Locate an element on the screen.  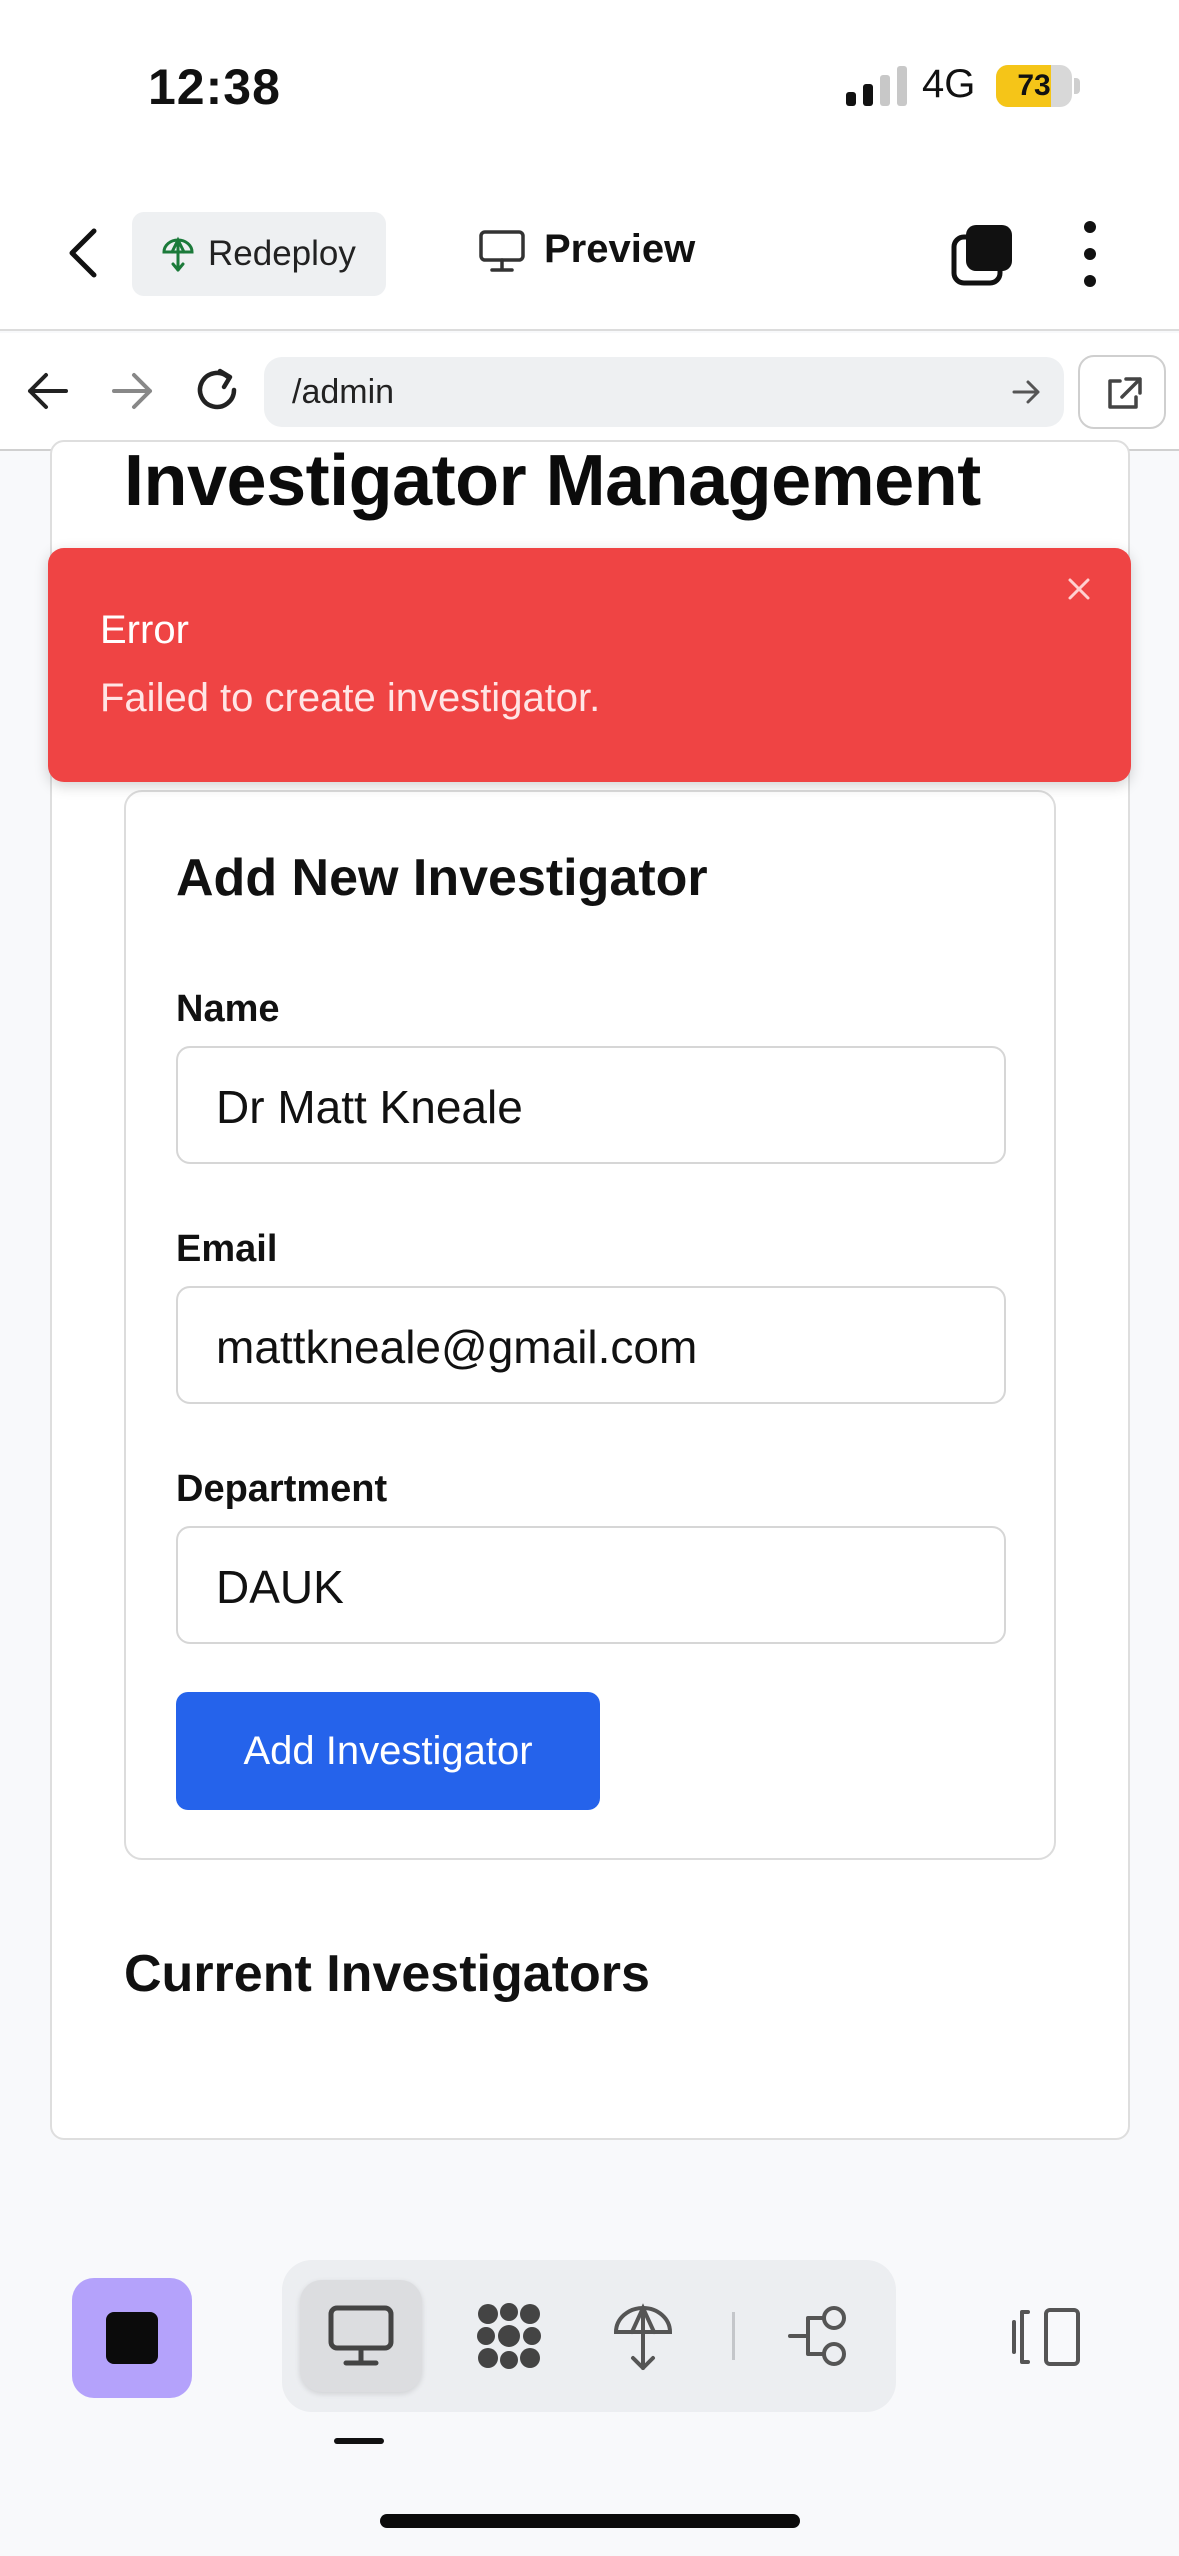
redeploy-label: Redeploy is located at coordinates (282, 253).